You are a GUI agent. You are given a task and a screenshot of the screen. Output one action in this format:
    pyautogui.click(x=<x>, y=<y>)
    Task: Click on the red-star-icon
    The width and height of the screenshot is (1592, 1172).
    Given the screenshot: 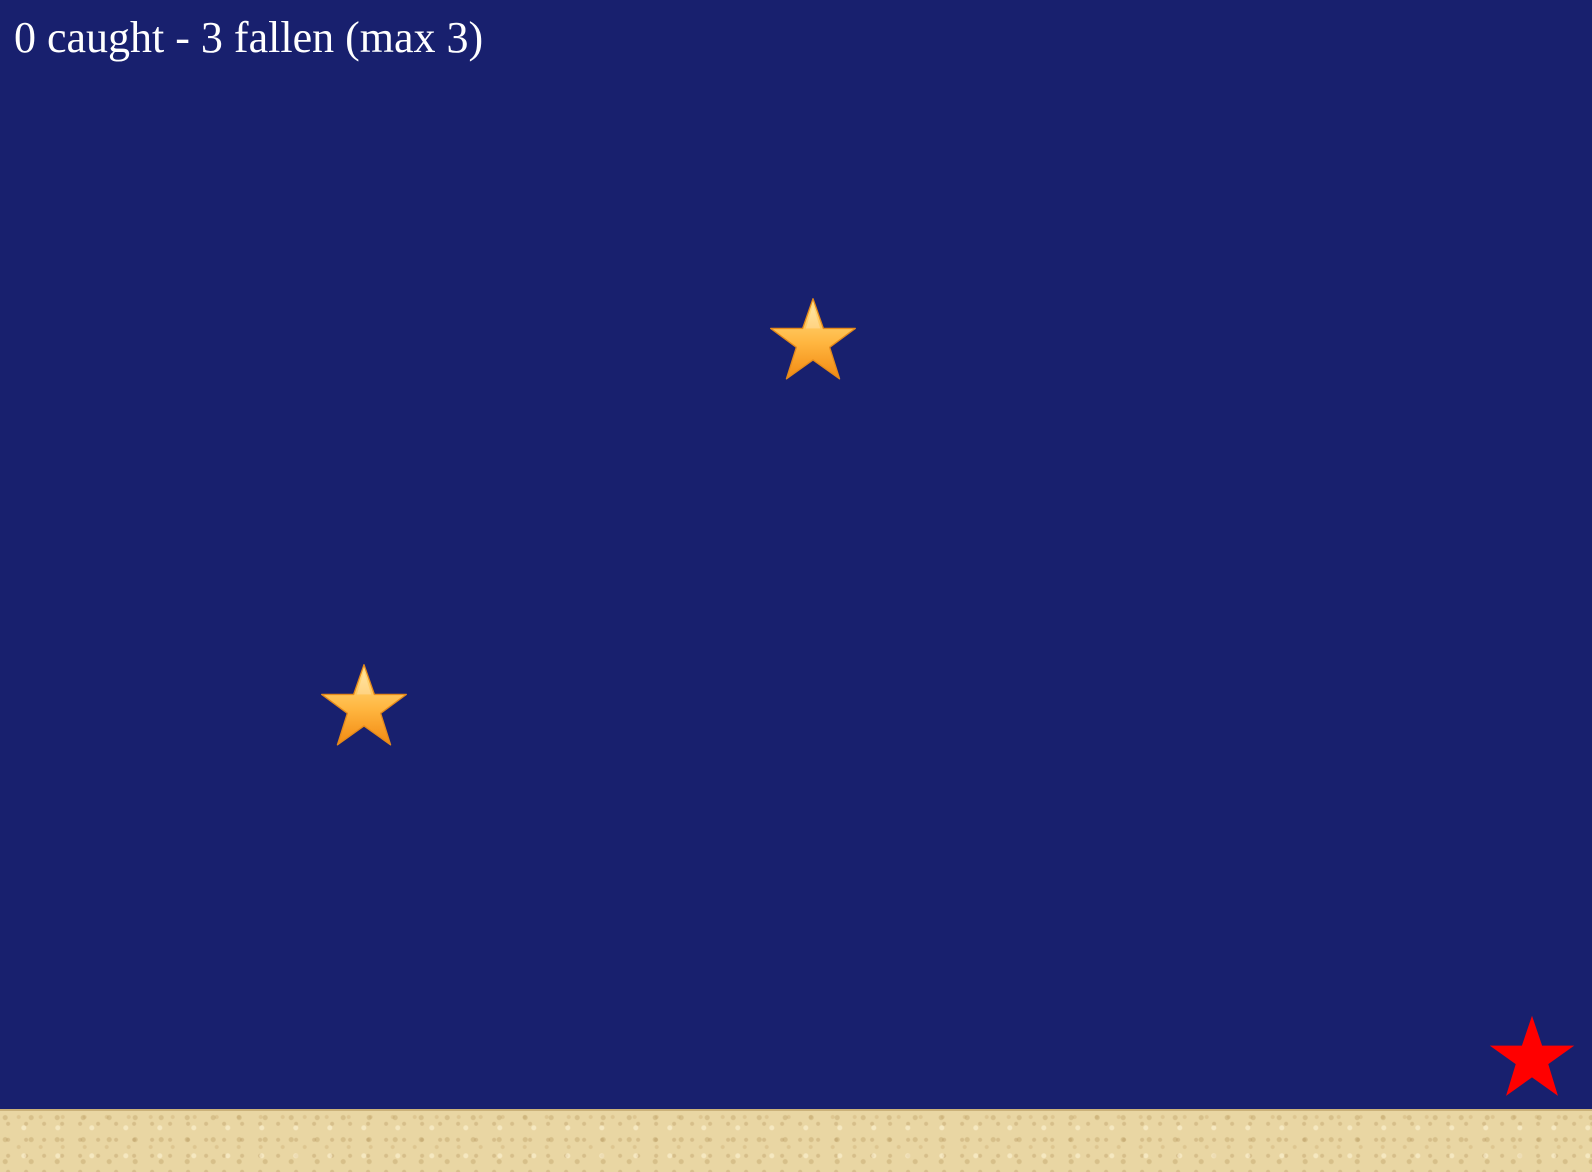 What is the action you would take?
    pyautogui.click(x=1532, y=1055)
    